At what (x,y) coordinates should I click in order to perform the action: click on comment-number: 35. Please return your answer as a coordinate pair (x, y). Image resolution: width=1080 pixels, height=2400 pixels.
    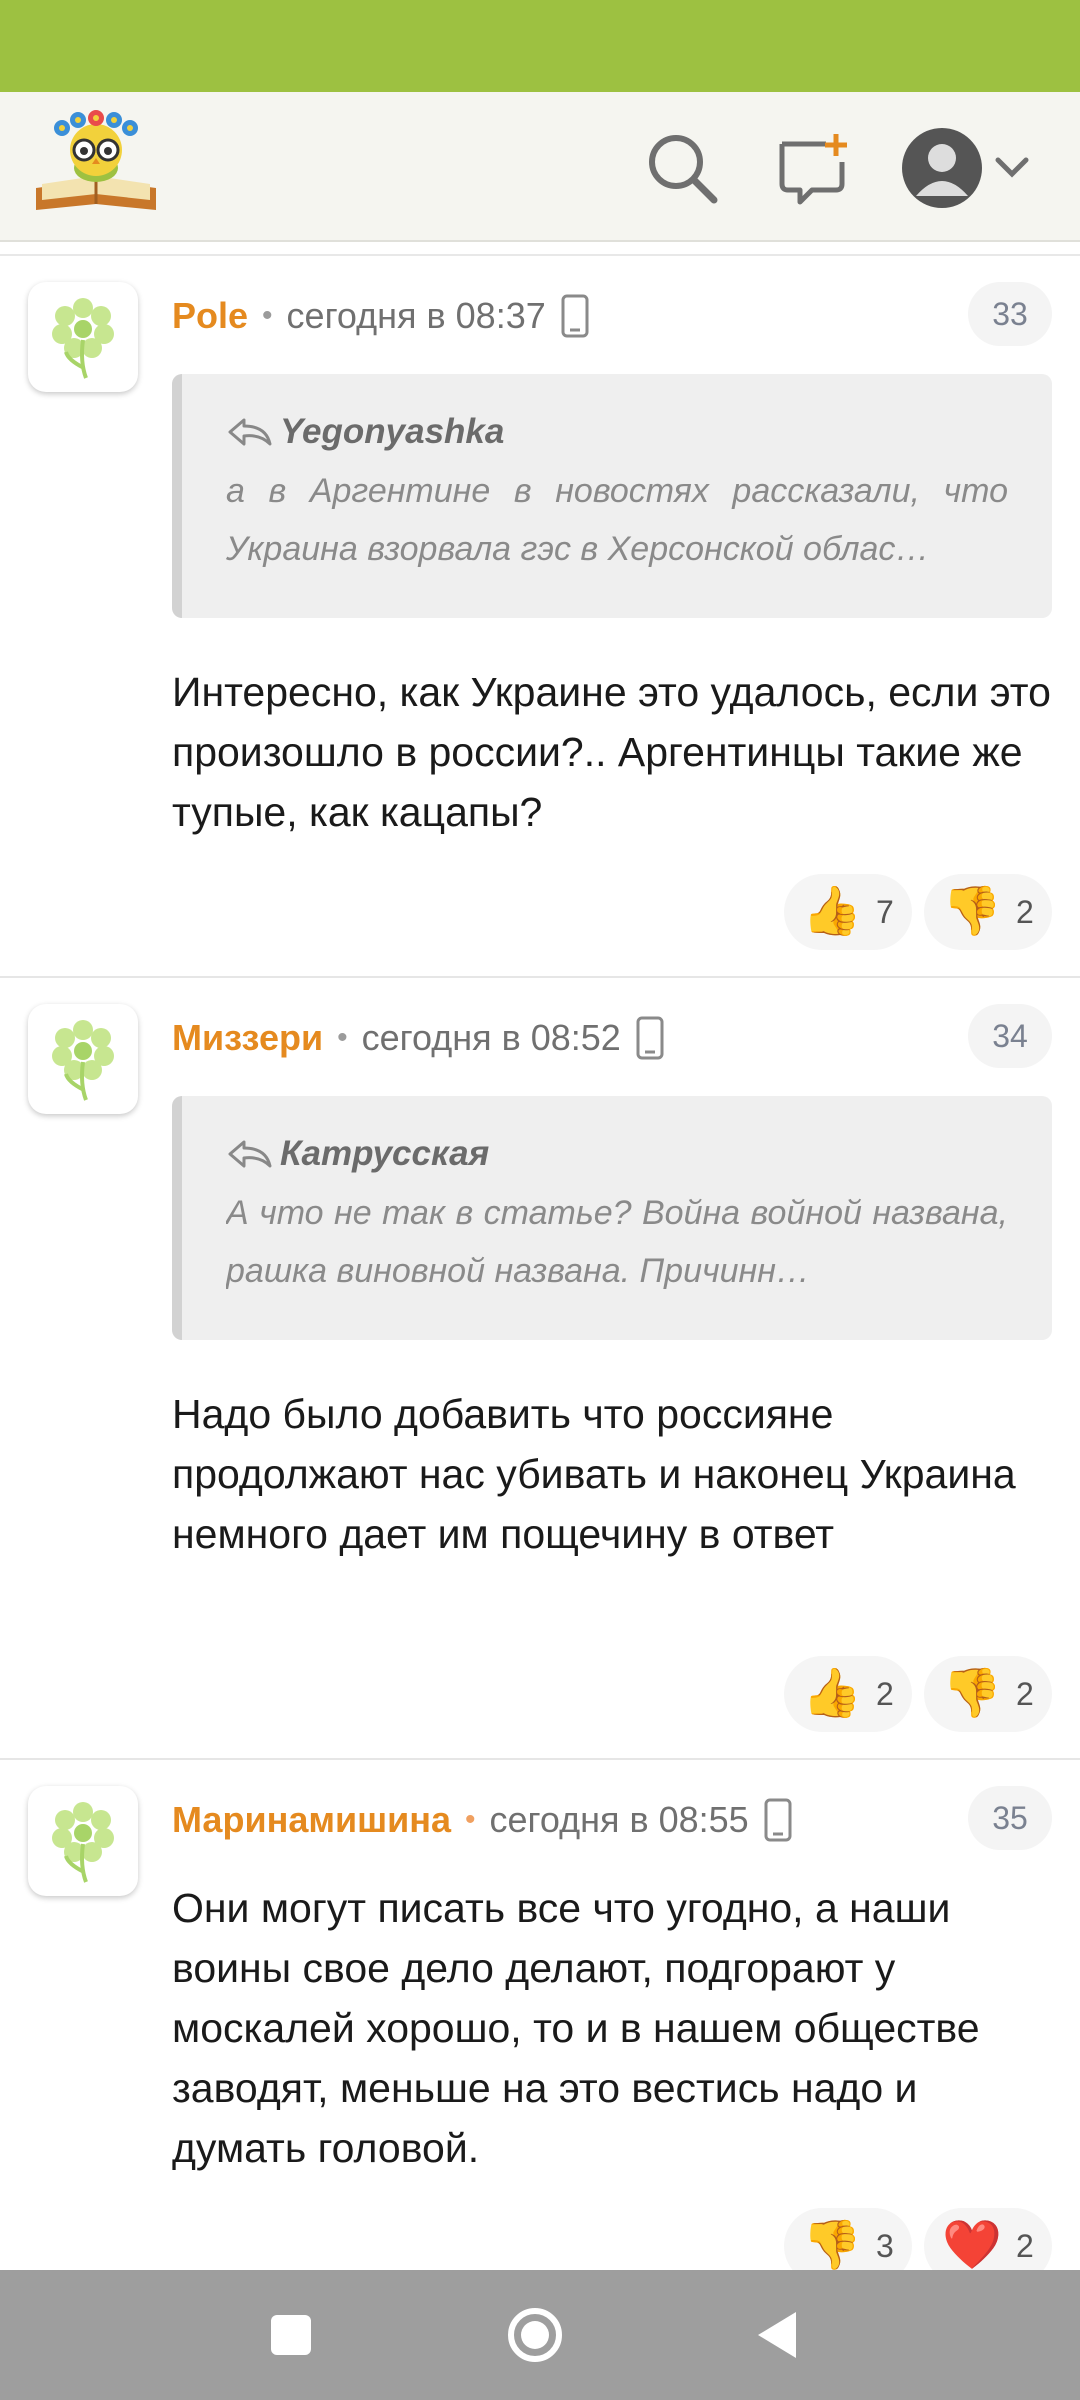
    Looking at the image, I should click on (1010, 1818).